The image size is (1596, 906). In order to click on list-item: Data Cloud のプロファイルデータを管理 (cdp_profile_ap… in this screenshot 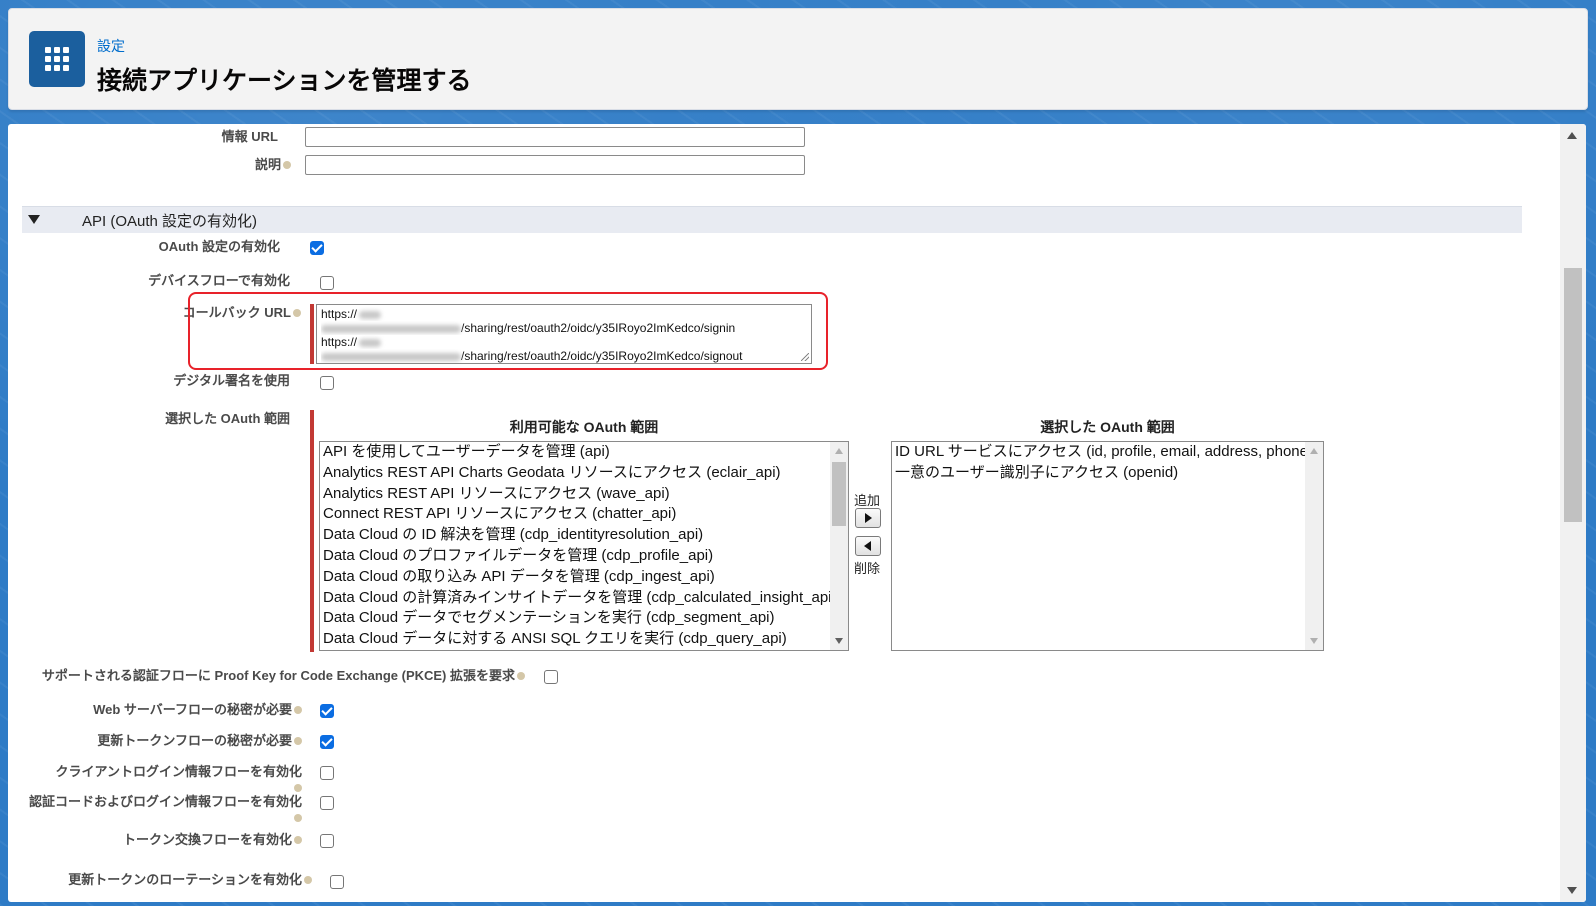, I will do `click(584, 556)`.